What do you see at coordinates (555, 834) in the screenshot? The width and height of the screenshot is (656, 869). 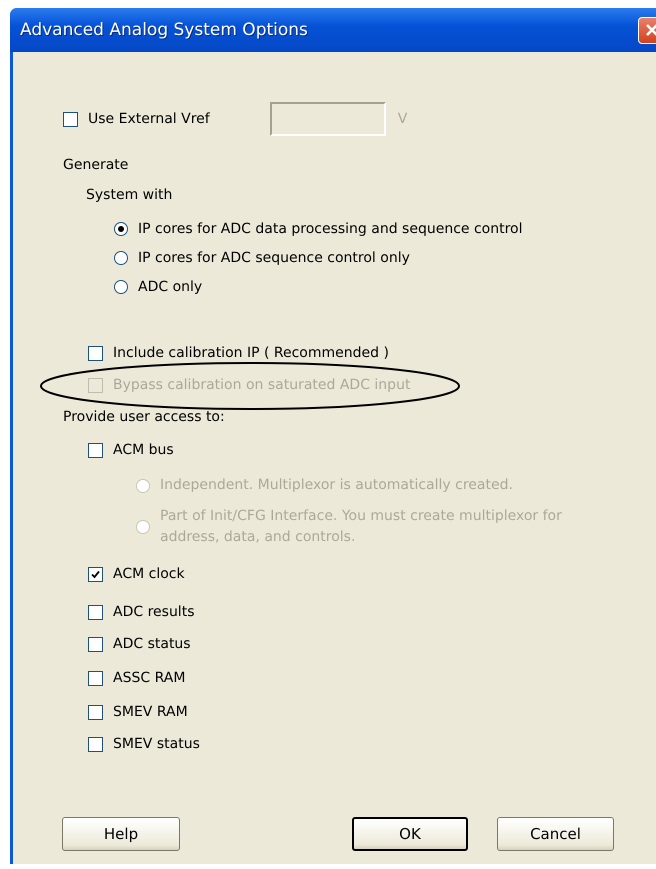 I see `dialog-button: Cancel` at bounding box center [555, 834].